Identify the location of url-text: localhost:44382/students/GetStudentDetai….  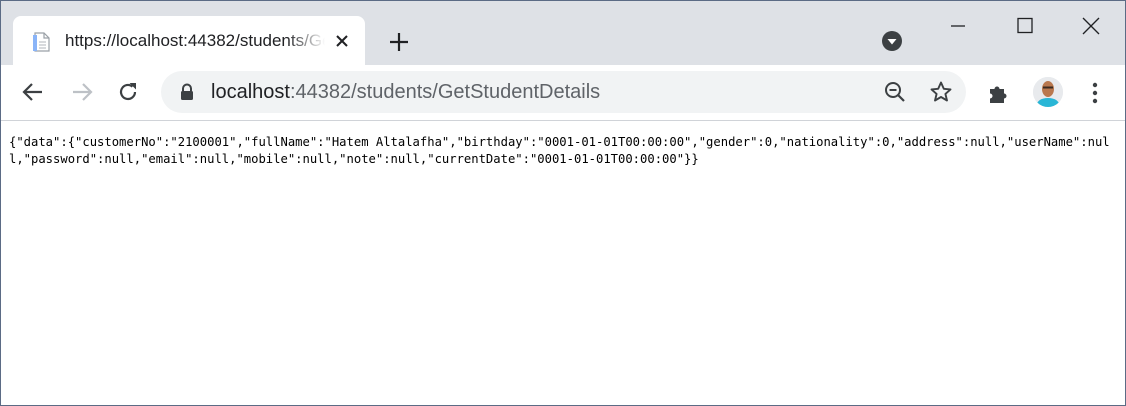
(405, 92).